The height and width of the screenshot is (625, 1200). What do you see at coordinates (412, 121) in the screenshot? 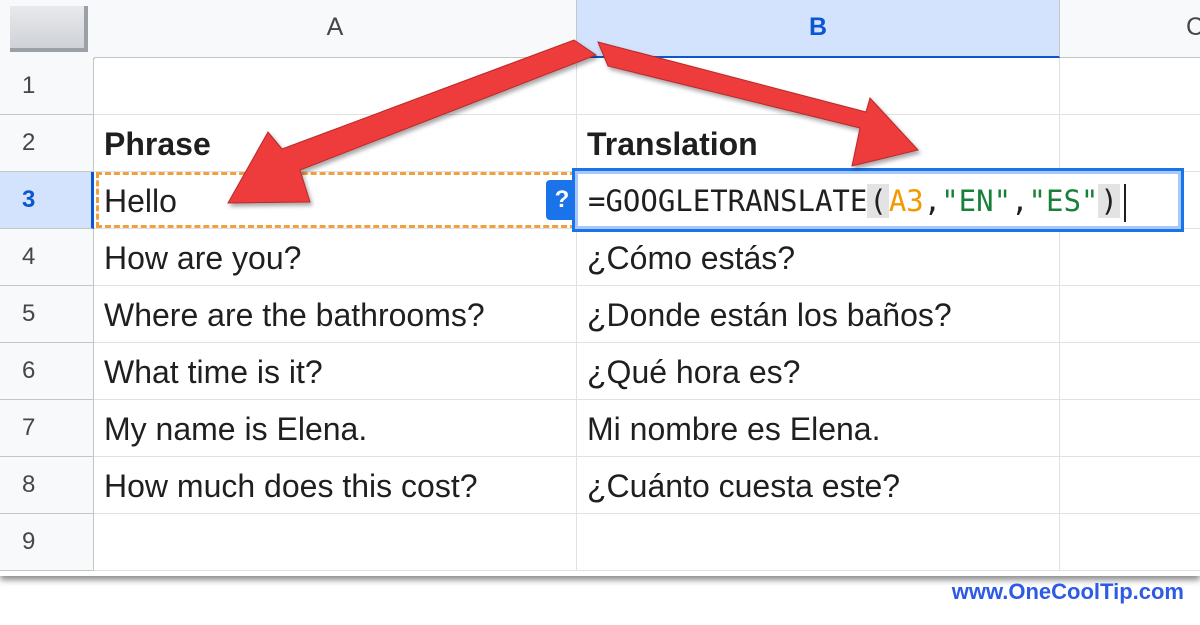
I see `arrow-left-to-a3` at bounding box center [412, 121].